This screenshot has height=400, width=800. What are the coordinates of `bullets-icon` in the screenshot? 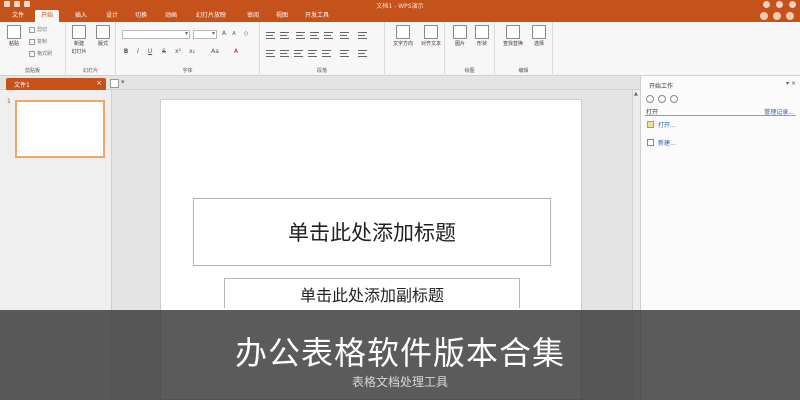 It's located at (270, 35).